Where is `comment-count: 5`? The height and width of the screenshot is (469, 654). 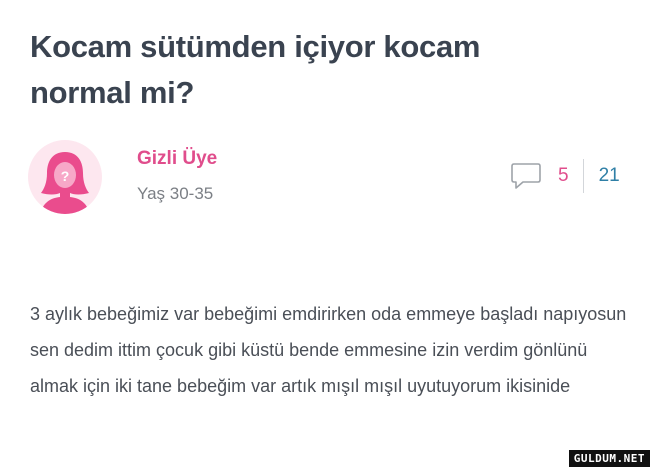
comment-count: 5 is located at coordinates (563, 176).